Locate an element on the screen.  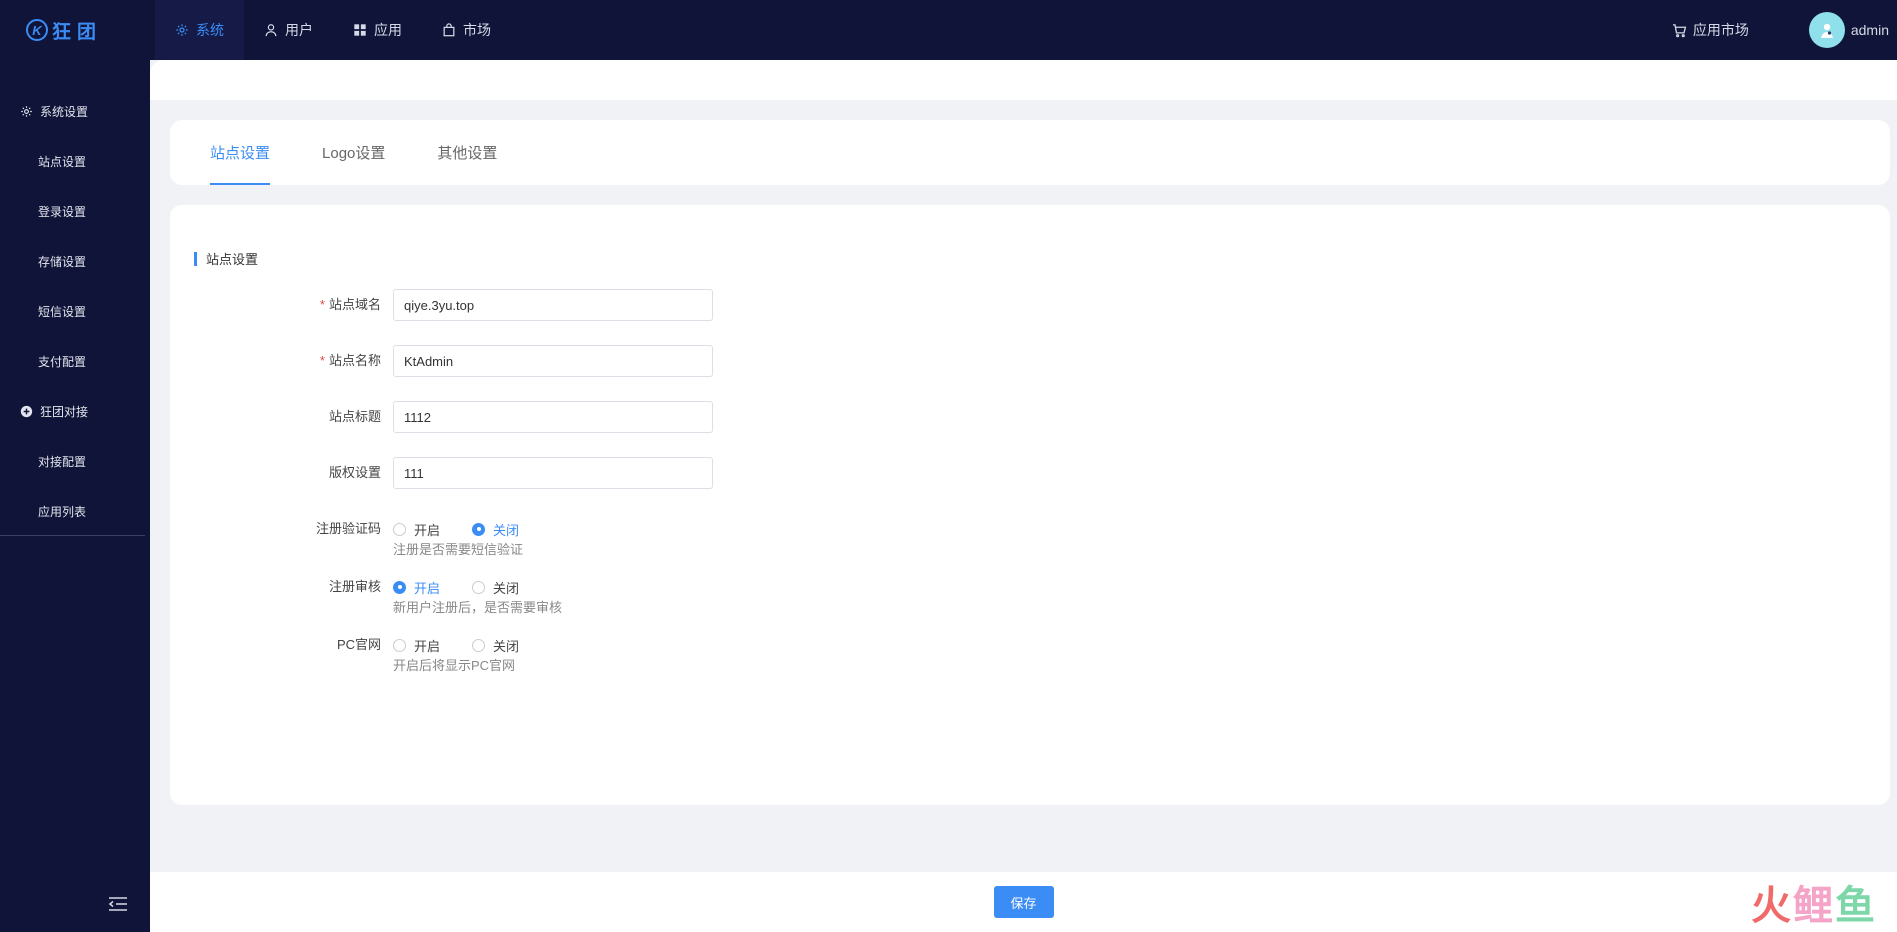
radio-group: 开启 关闭 开启后将显示PC官网 is located at coordinates (472, 651).